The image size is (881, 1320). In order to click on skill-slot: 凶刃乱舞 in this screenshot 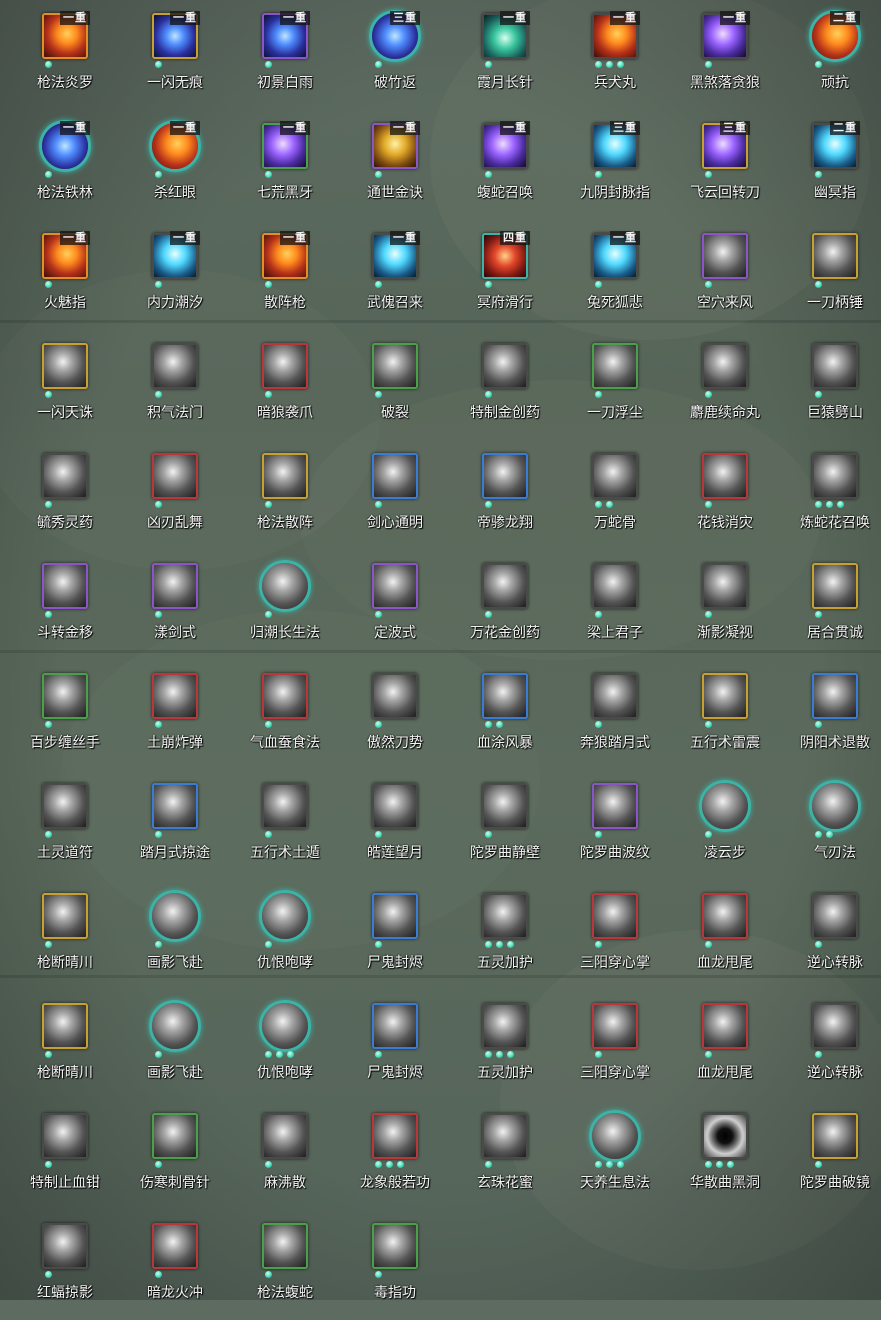, I will do `click(172, 495)`.